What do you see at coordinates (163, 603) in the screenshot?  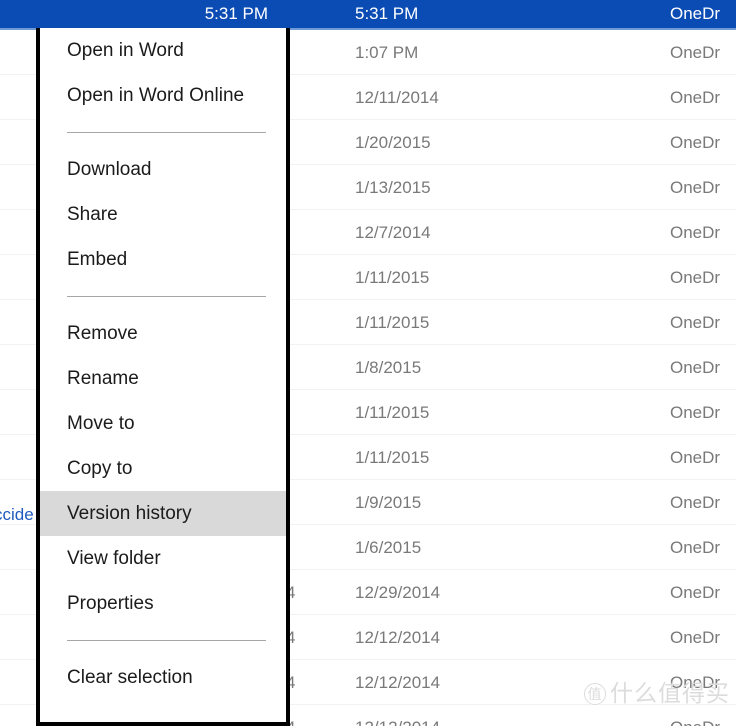 I see `menu-item-properties: Properties` at bounding box center [163, 603].